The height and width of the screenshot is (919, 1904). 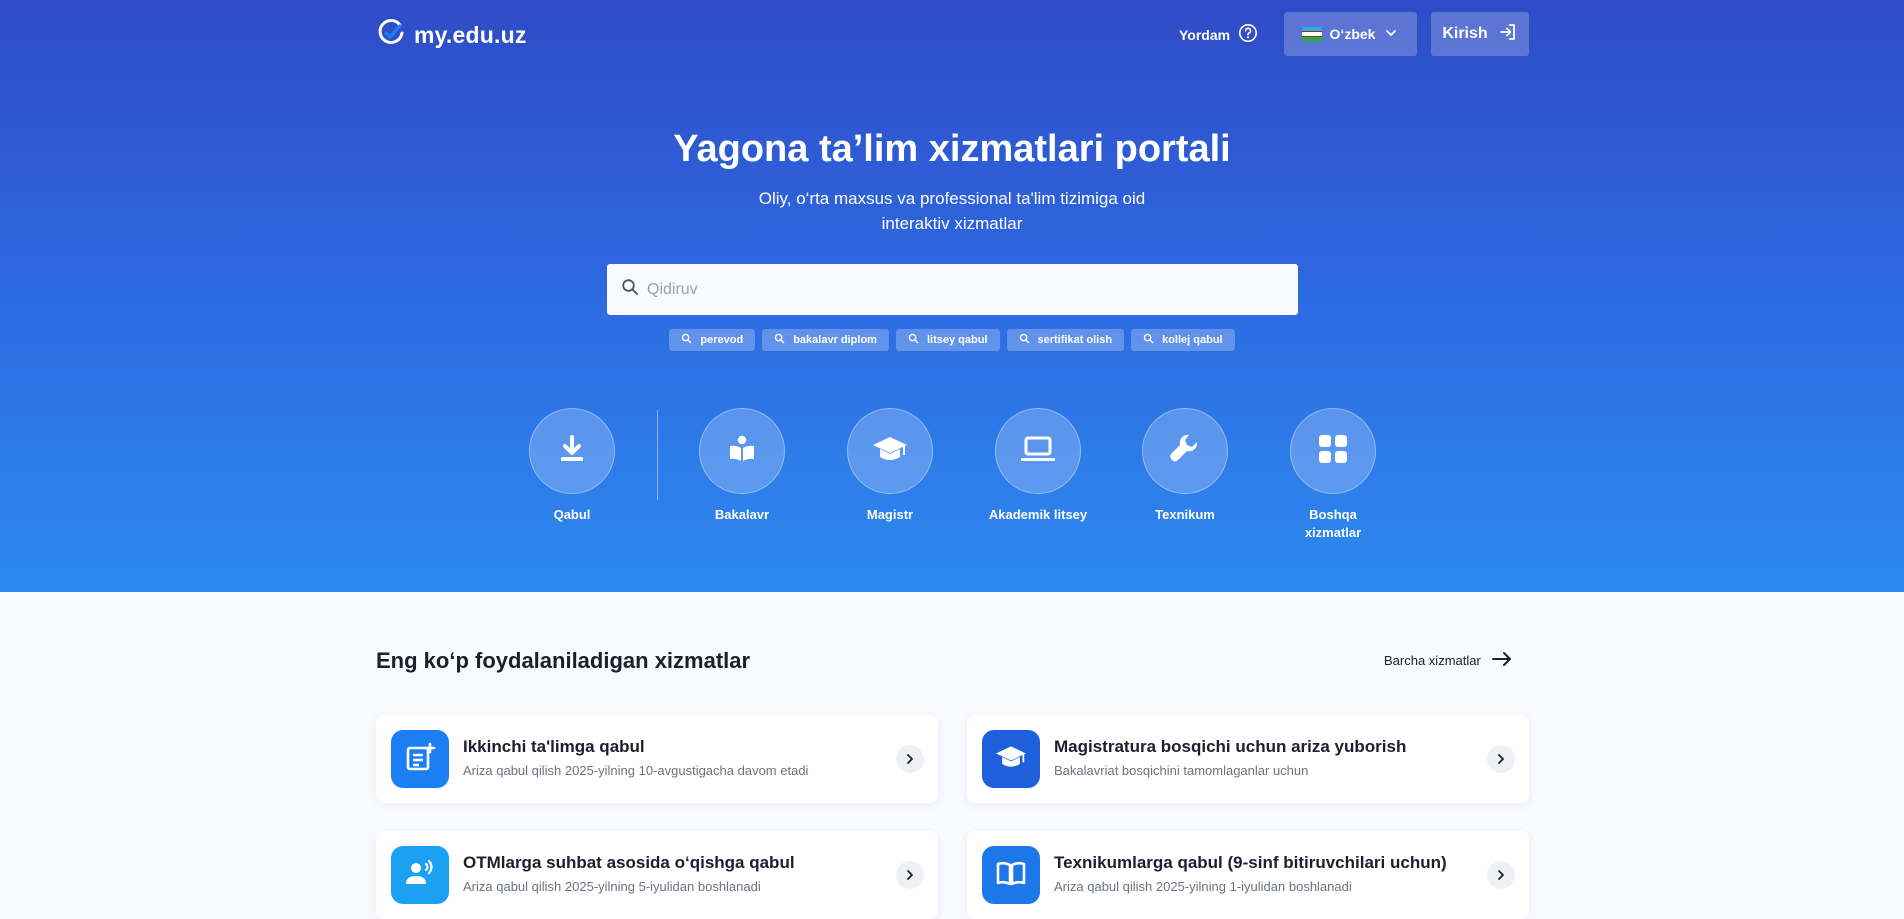 What do you see at coordinates (957, 289) in the screenshot?
I see `search-input` at bounding box center [957, 289].